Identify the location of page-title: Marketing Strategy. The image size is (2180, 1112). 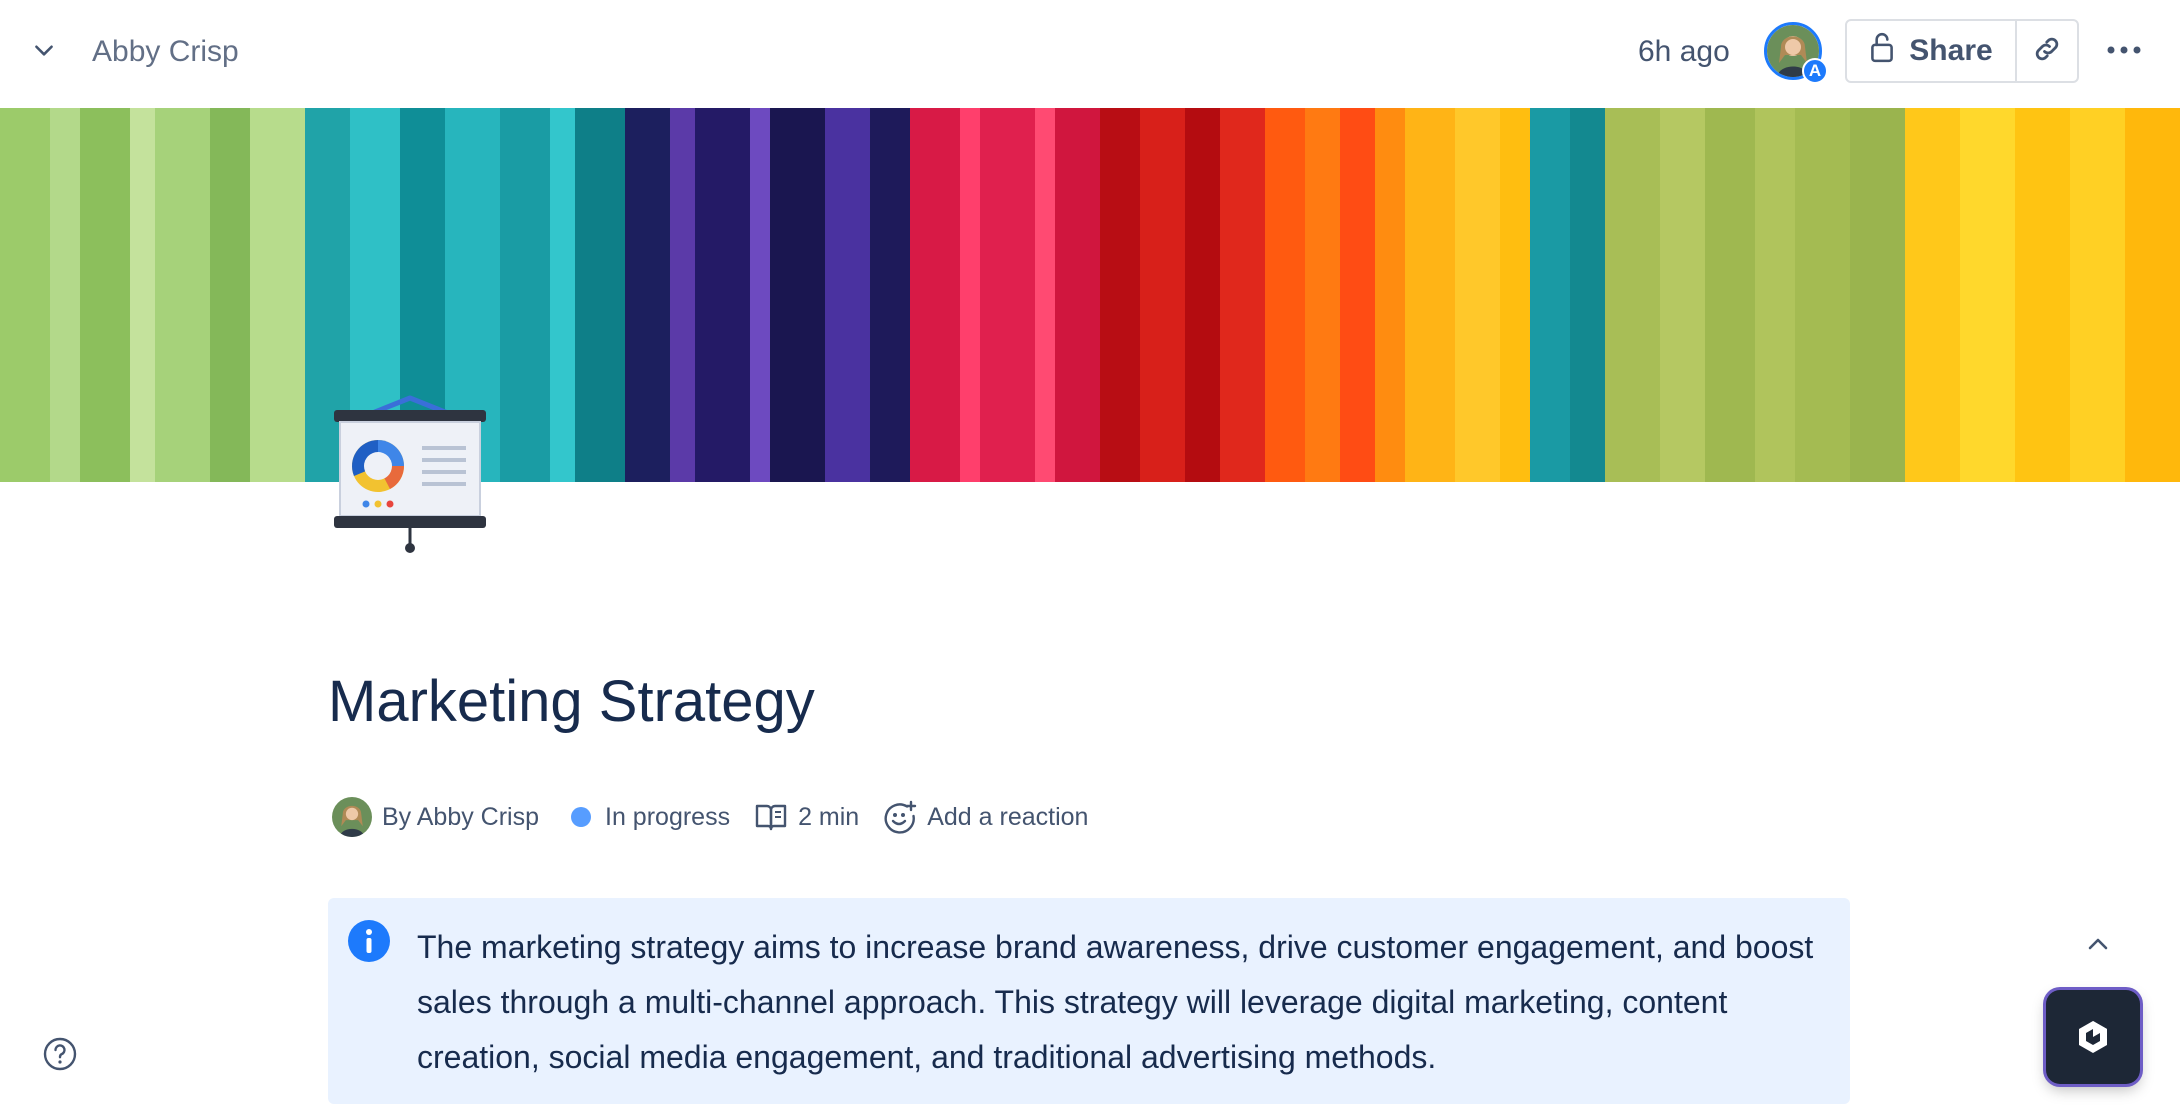
(571, 702).